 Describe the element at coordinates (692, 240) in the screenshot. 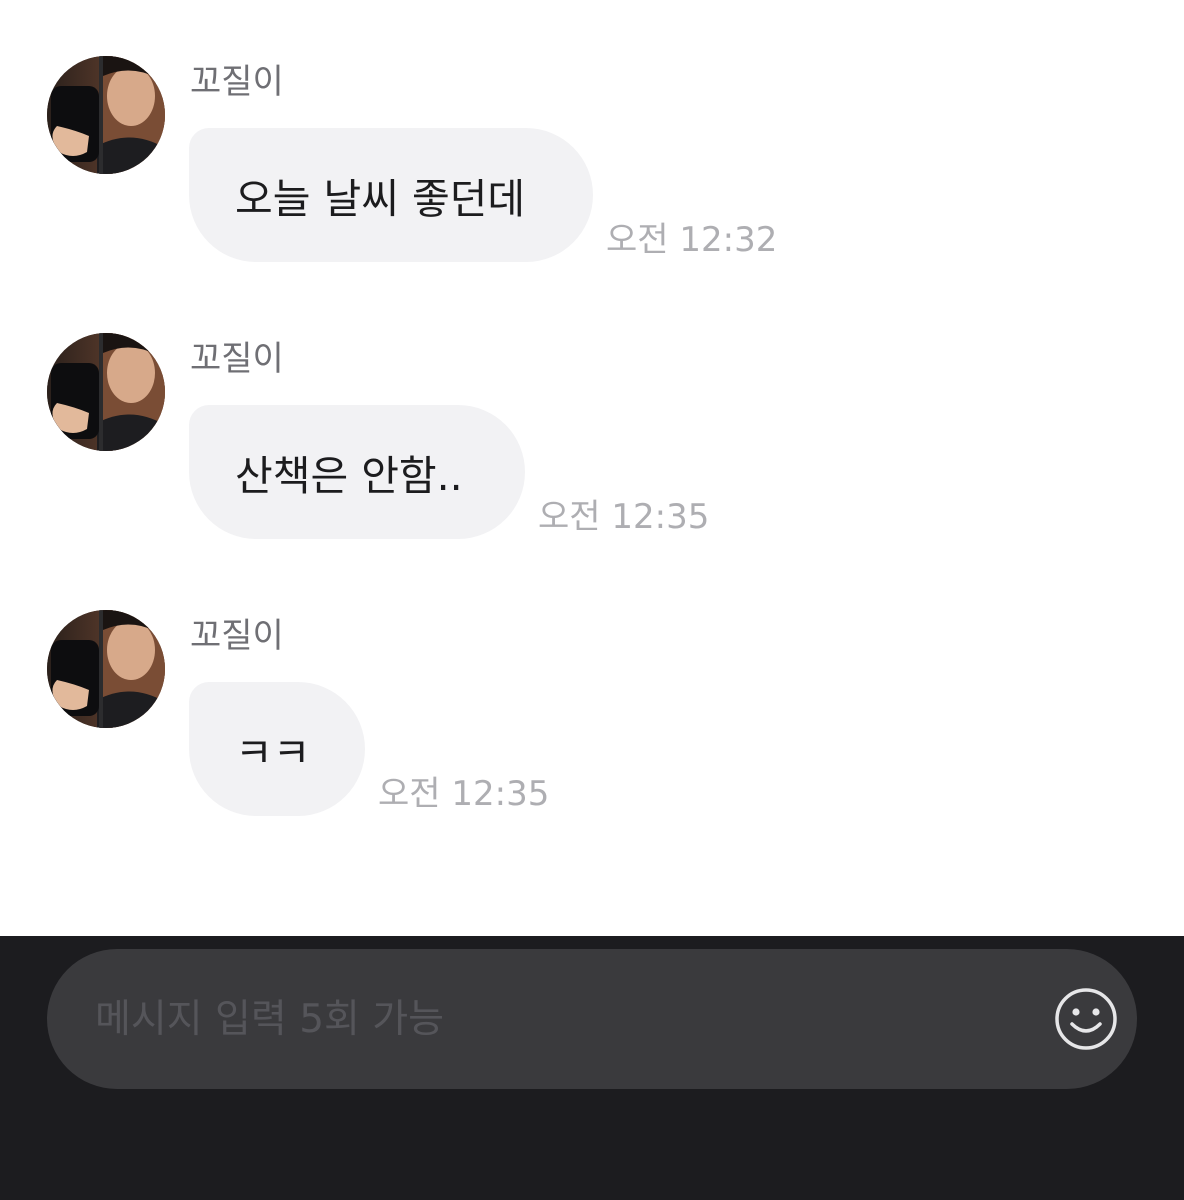

I see `message-timestamp: 오전 12:32` at that location.